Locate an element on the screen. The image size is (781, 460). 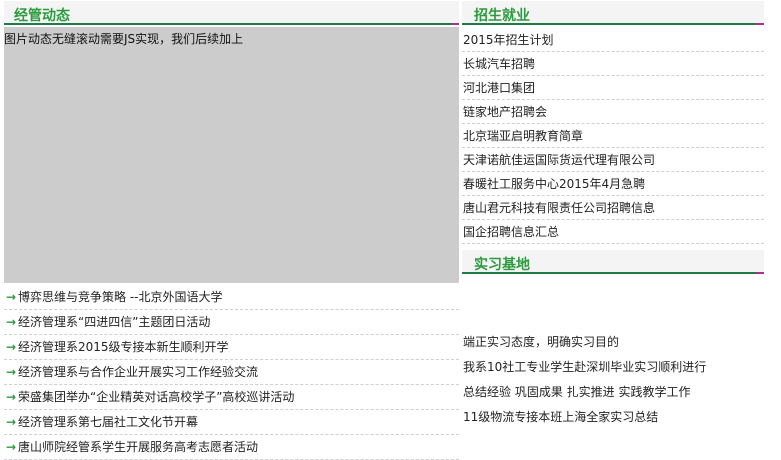
job-item: 天津诺航佳运国际货运代理有限公司 is located at coordinates (613, 160).